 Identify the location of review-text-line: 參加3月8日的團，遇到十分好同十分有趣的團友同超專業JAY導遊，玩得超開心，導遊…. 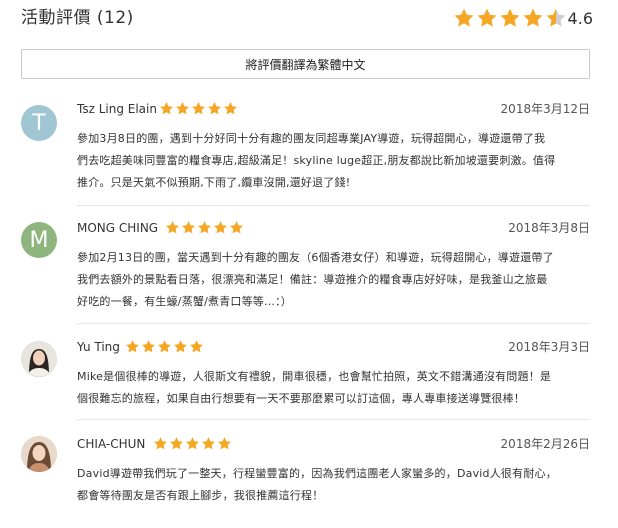
(311, 138).